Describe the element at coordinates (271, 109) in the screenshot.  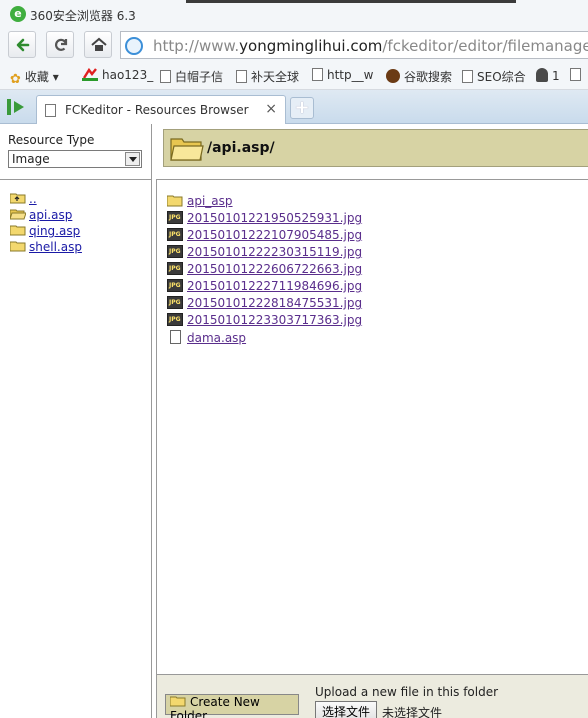
I see `tab-close-icon: ×` at that location.